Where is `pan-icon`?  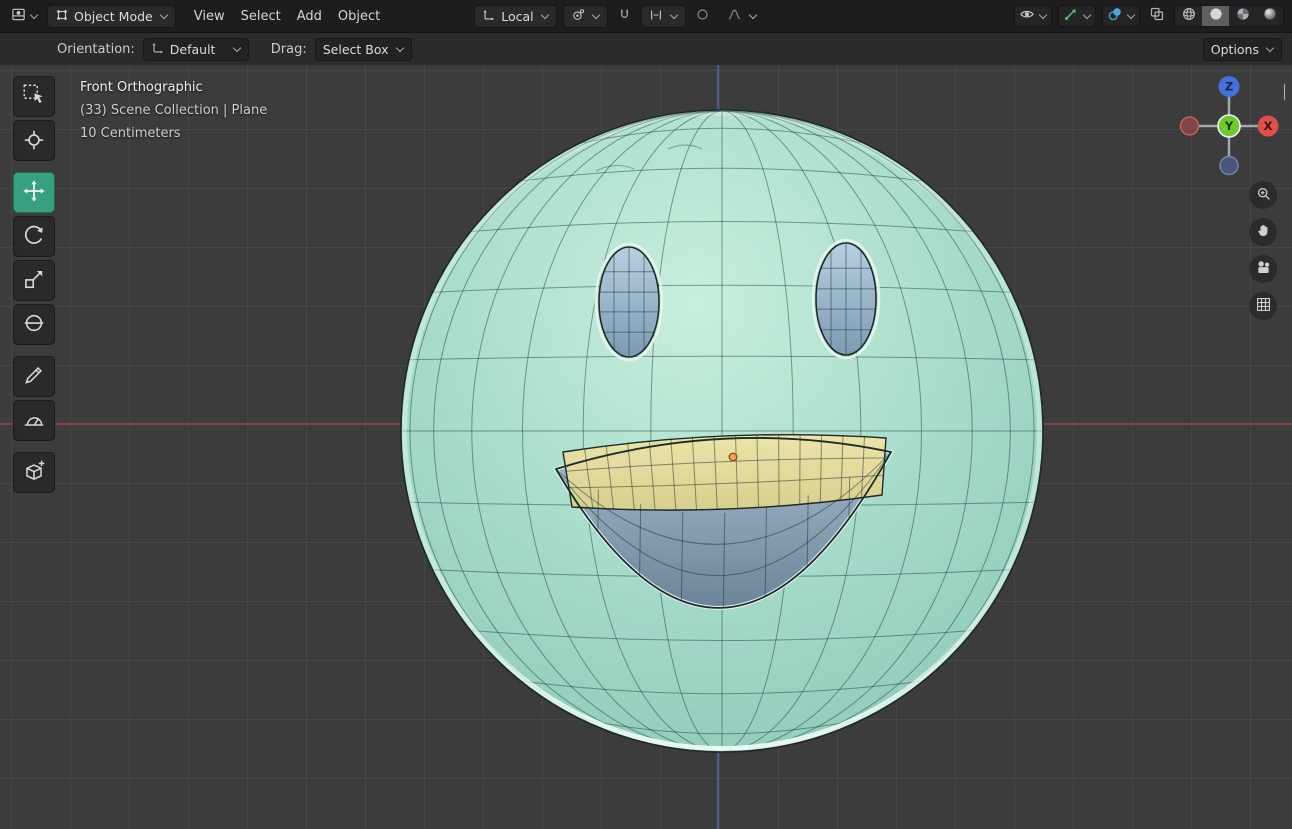 pan-icon is located at coordinates (1263, 232).